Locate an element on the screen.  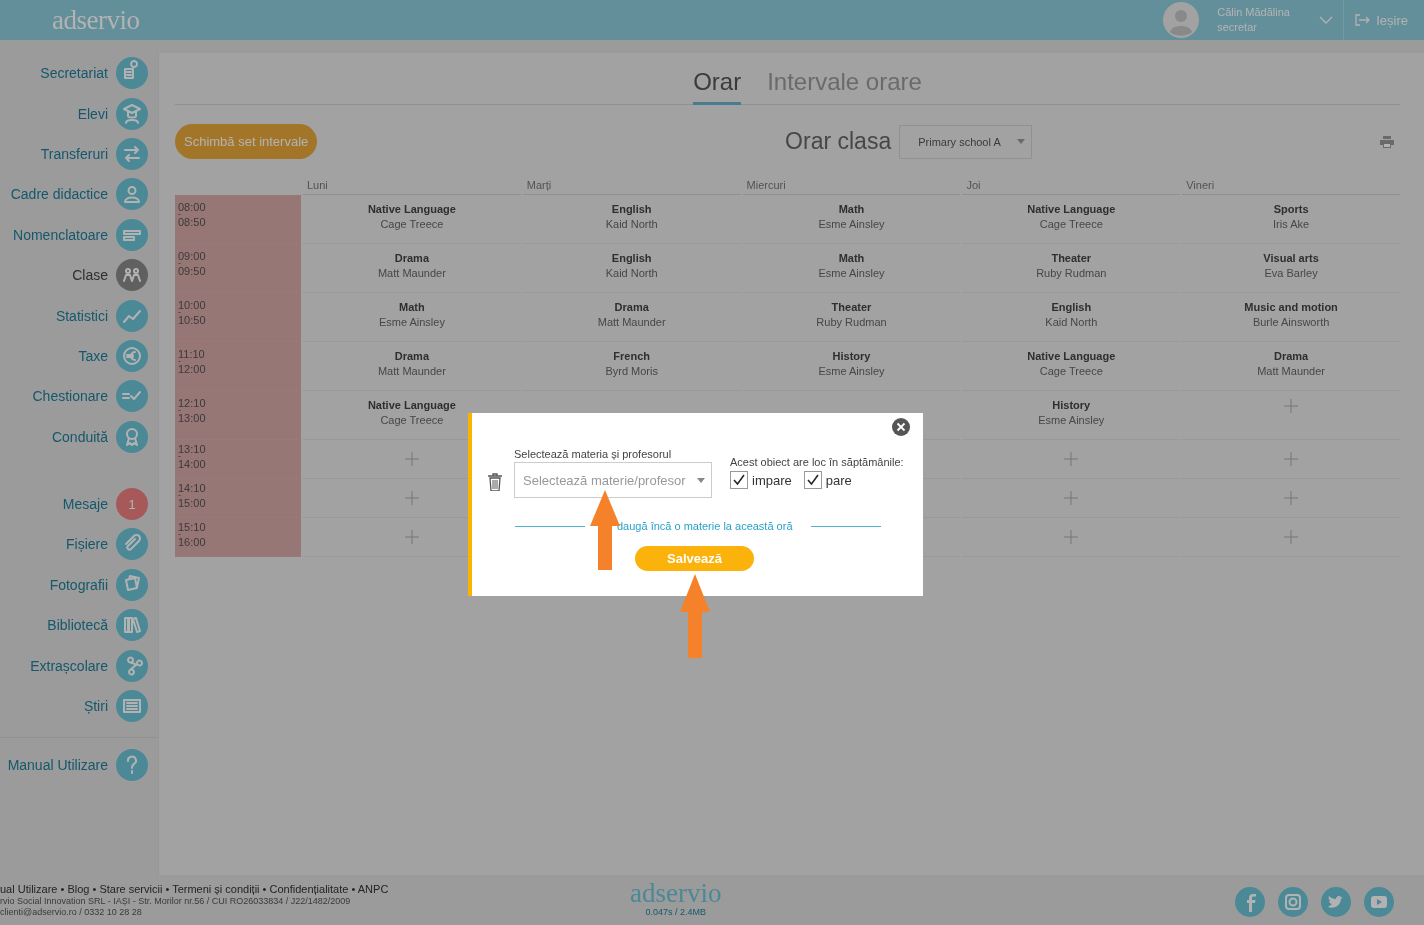
bird-icon is located at coordinates (1336, 902).